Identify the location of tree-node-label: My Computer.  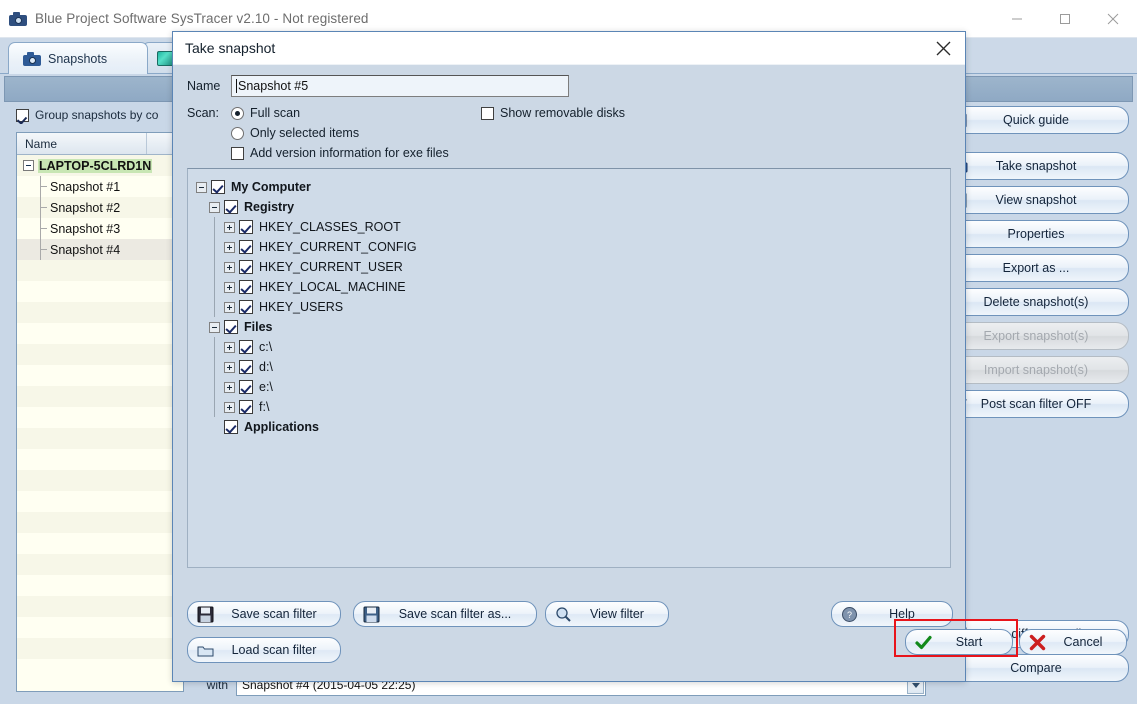
(271, 187).